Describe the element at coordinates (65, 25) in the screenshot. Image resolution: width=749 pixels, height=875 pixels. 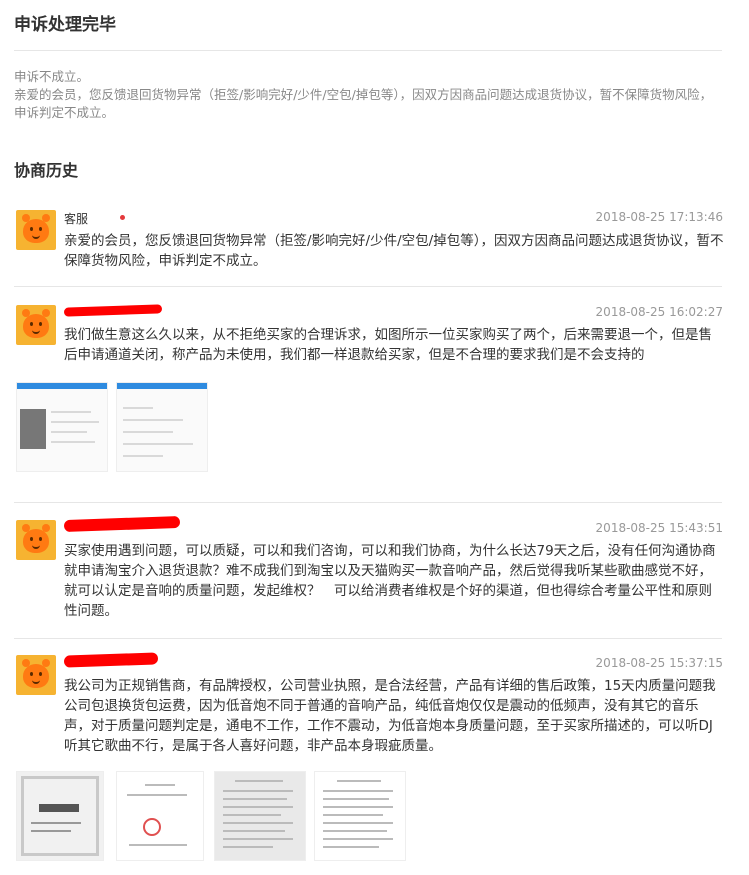
I see `page-title: 申诉处理完毕` at that location.